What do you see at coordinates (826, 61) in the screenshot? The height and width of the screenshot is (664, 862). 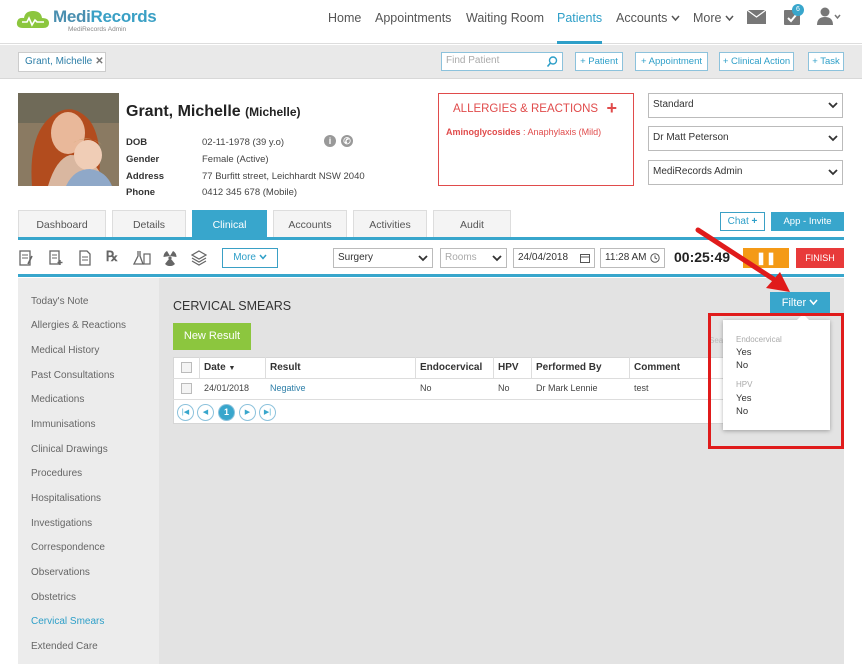 I see `add-task-button: + Task` at bounding box center [826, 61].